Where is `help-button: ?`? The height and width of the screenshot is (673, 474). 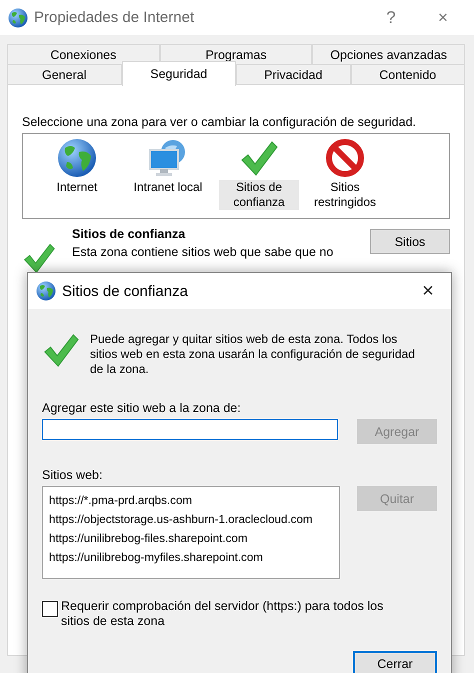
help-button: ? is located at coordinates (391, 18).